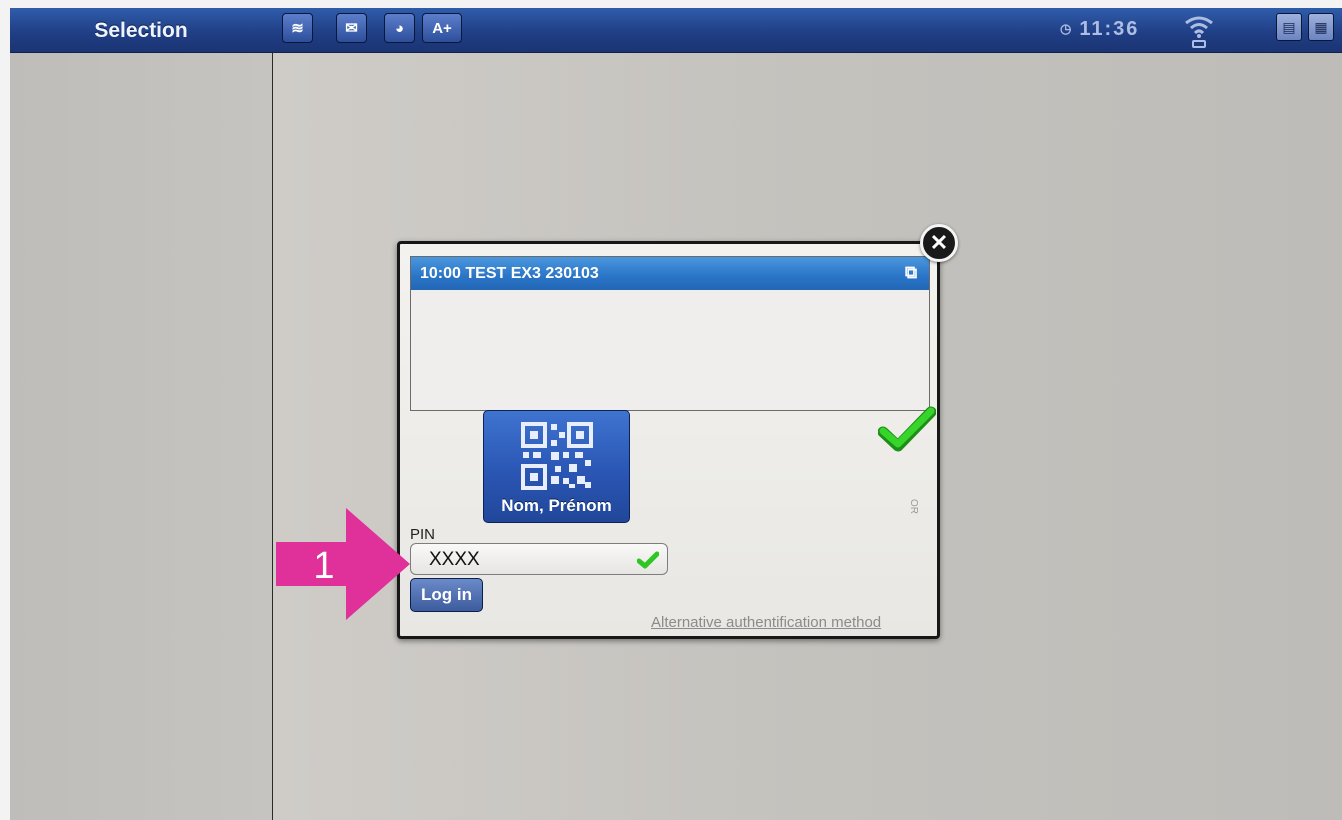 The height and width of the screenshot is (820, 1342). I want to click on qr-code-icon, so click(556, 456).